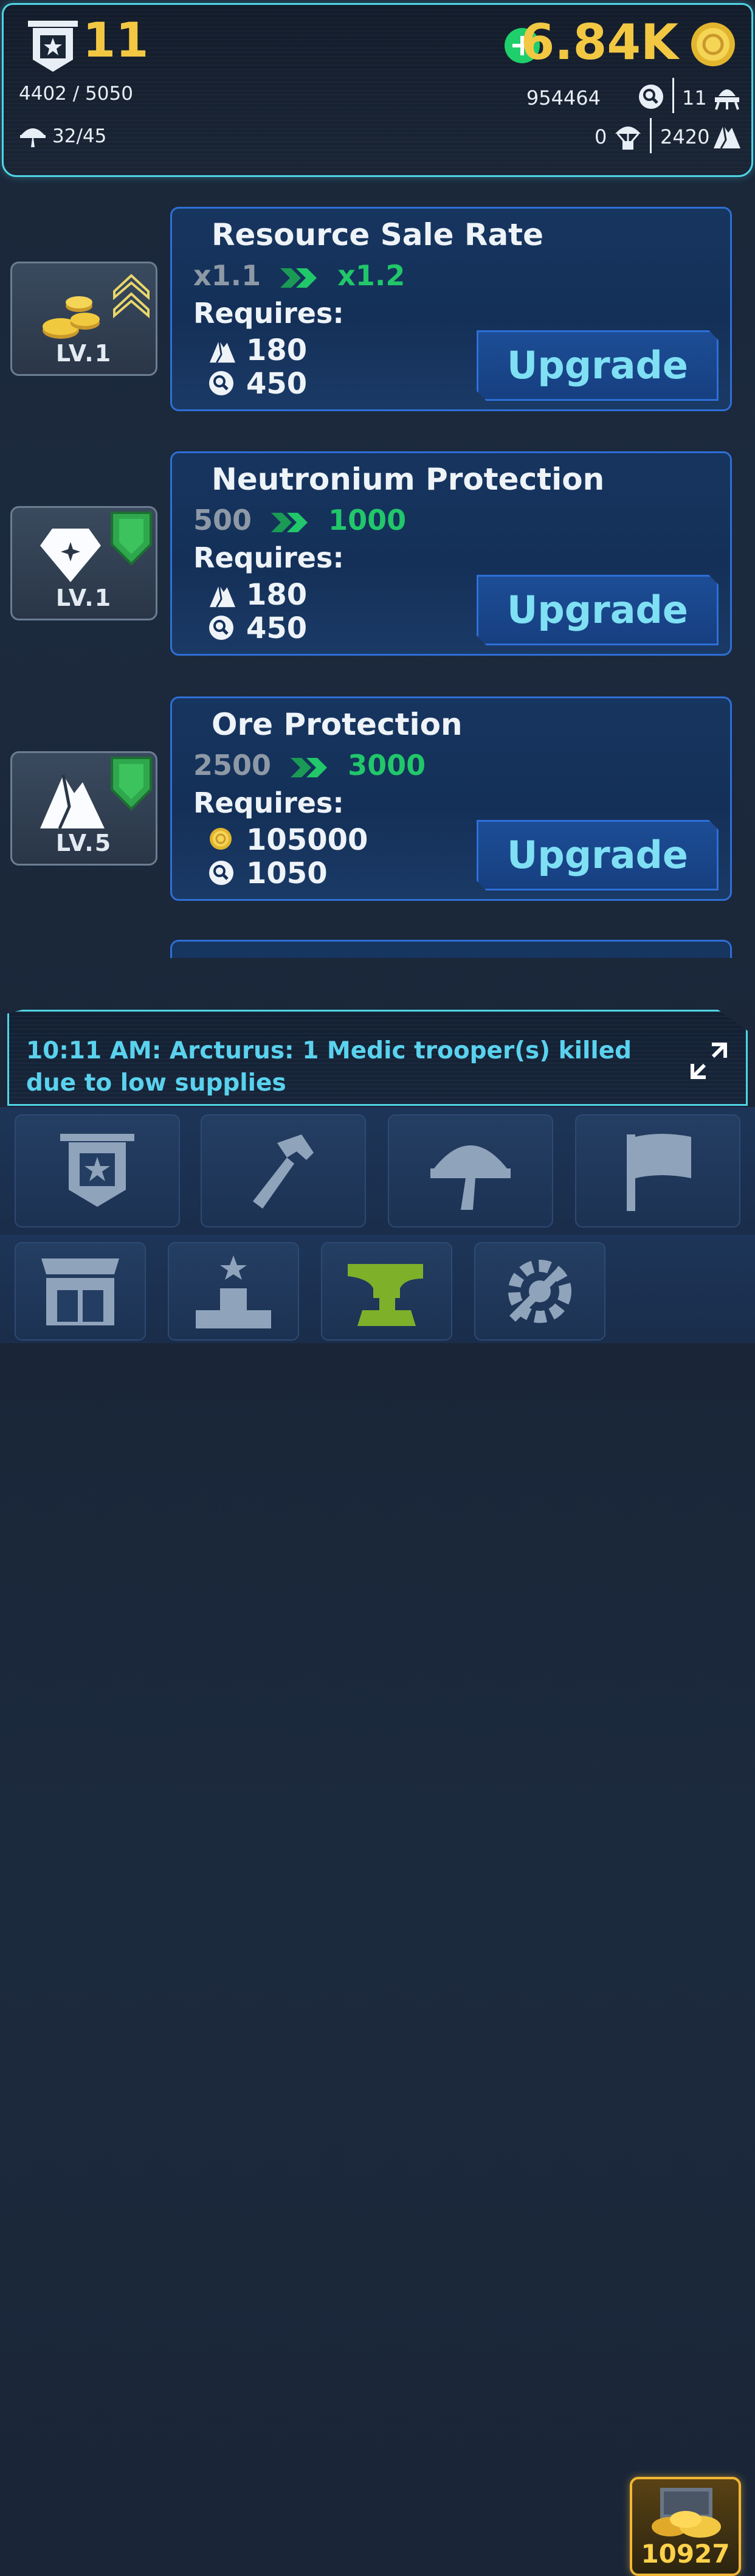 The width and height of the screenshot is (755, 2576). I want to click on anvil-icon, so click(385, 1295).